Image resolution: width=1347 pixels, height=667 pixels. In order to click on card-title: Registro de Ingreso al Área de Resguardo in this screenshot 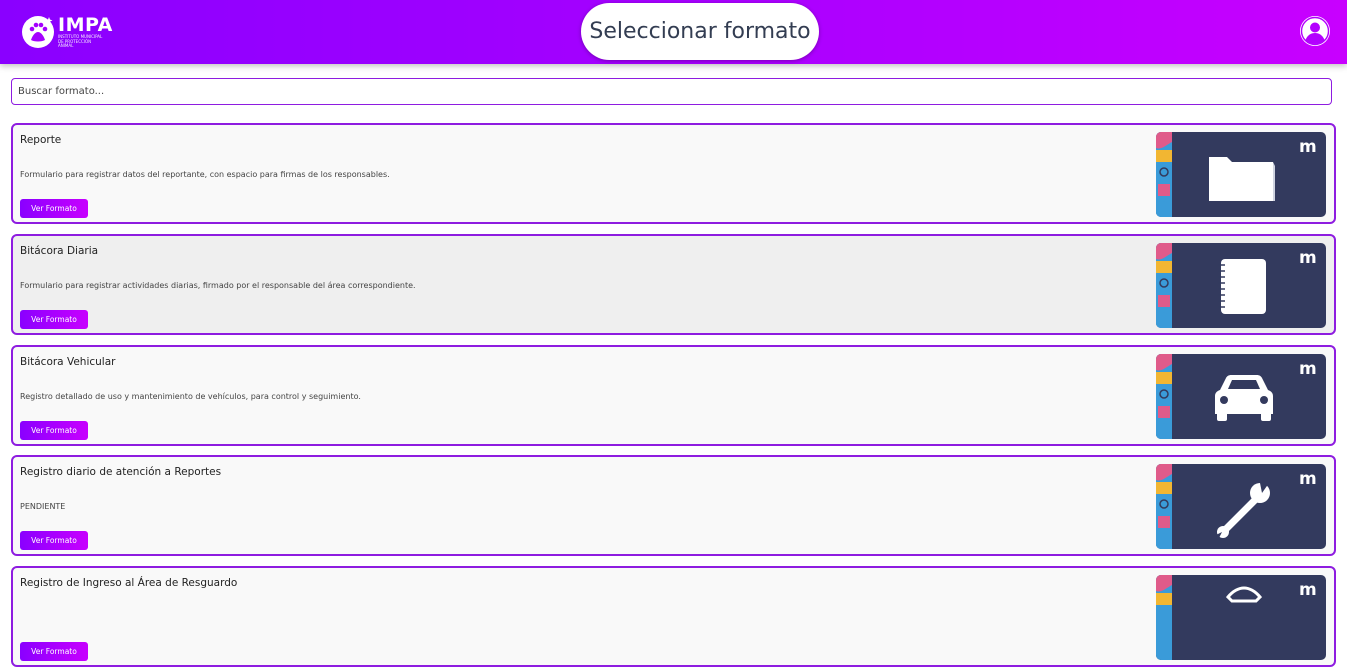, I will do `click(129, 583)`.